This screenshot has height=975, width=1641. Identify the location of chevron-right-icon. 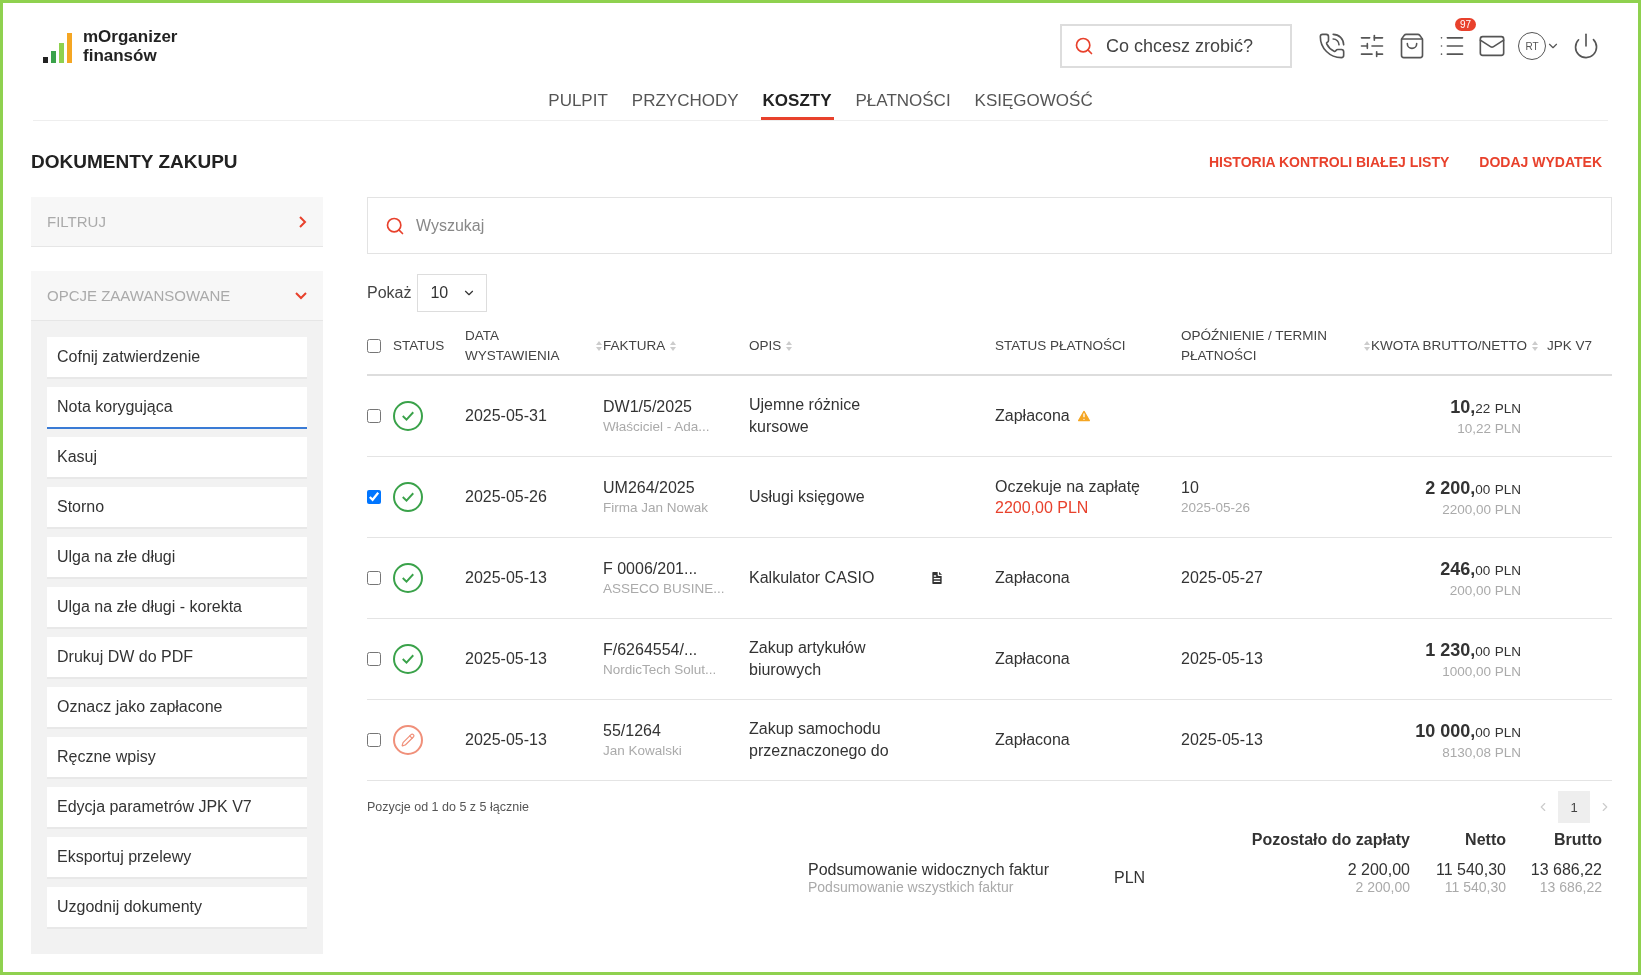
(303, 221).